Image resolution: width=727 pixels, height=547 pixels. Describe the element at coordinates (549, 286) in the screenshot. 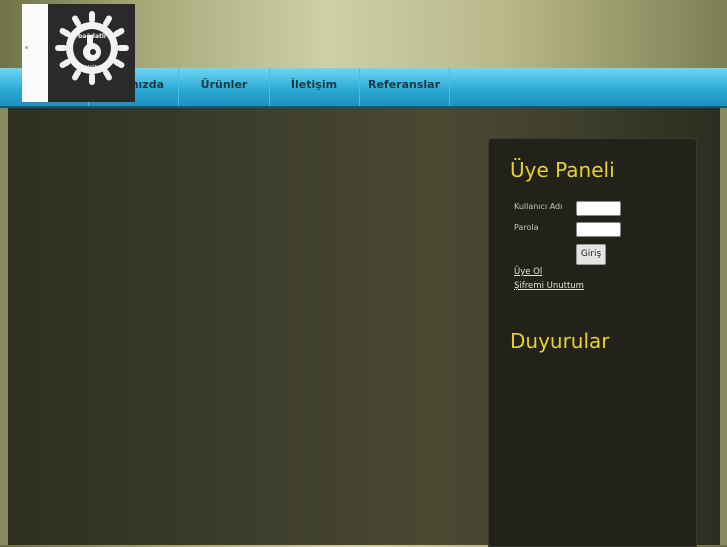

I see `forgot-password-link: Şifremi Unuttum` at that location.